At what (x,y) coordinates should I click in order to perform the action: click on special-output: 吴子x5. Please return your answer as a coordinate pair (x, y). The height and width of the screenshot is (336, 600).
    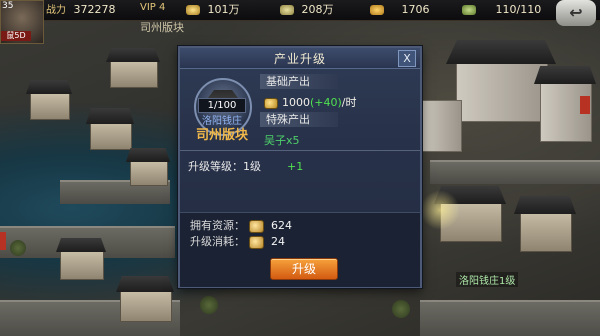
    Looking at the image, I should click on (282, 140).